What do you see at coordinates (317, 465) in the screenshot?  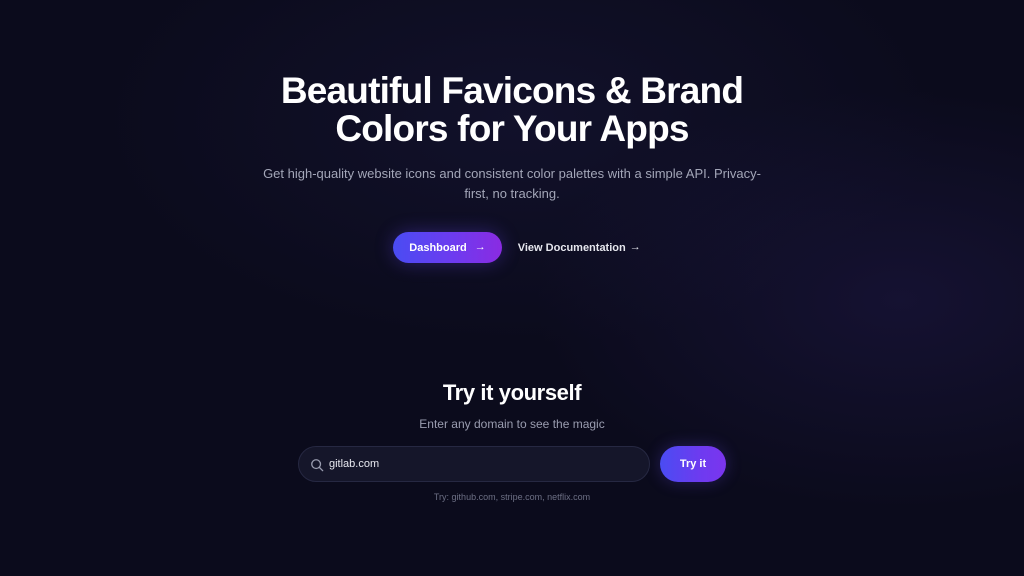 I see `search-icon` at bounding box center [317, 465].